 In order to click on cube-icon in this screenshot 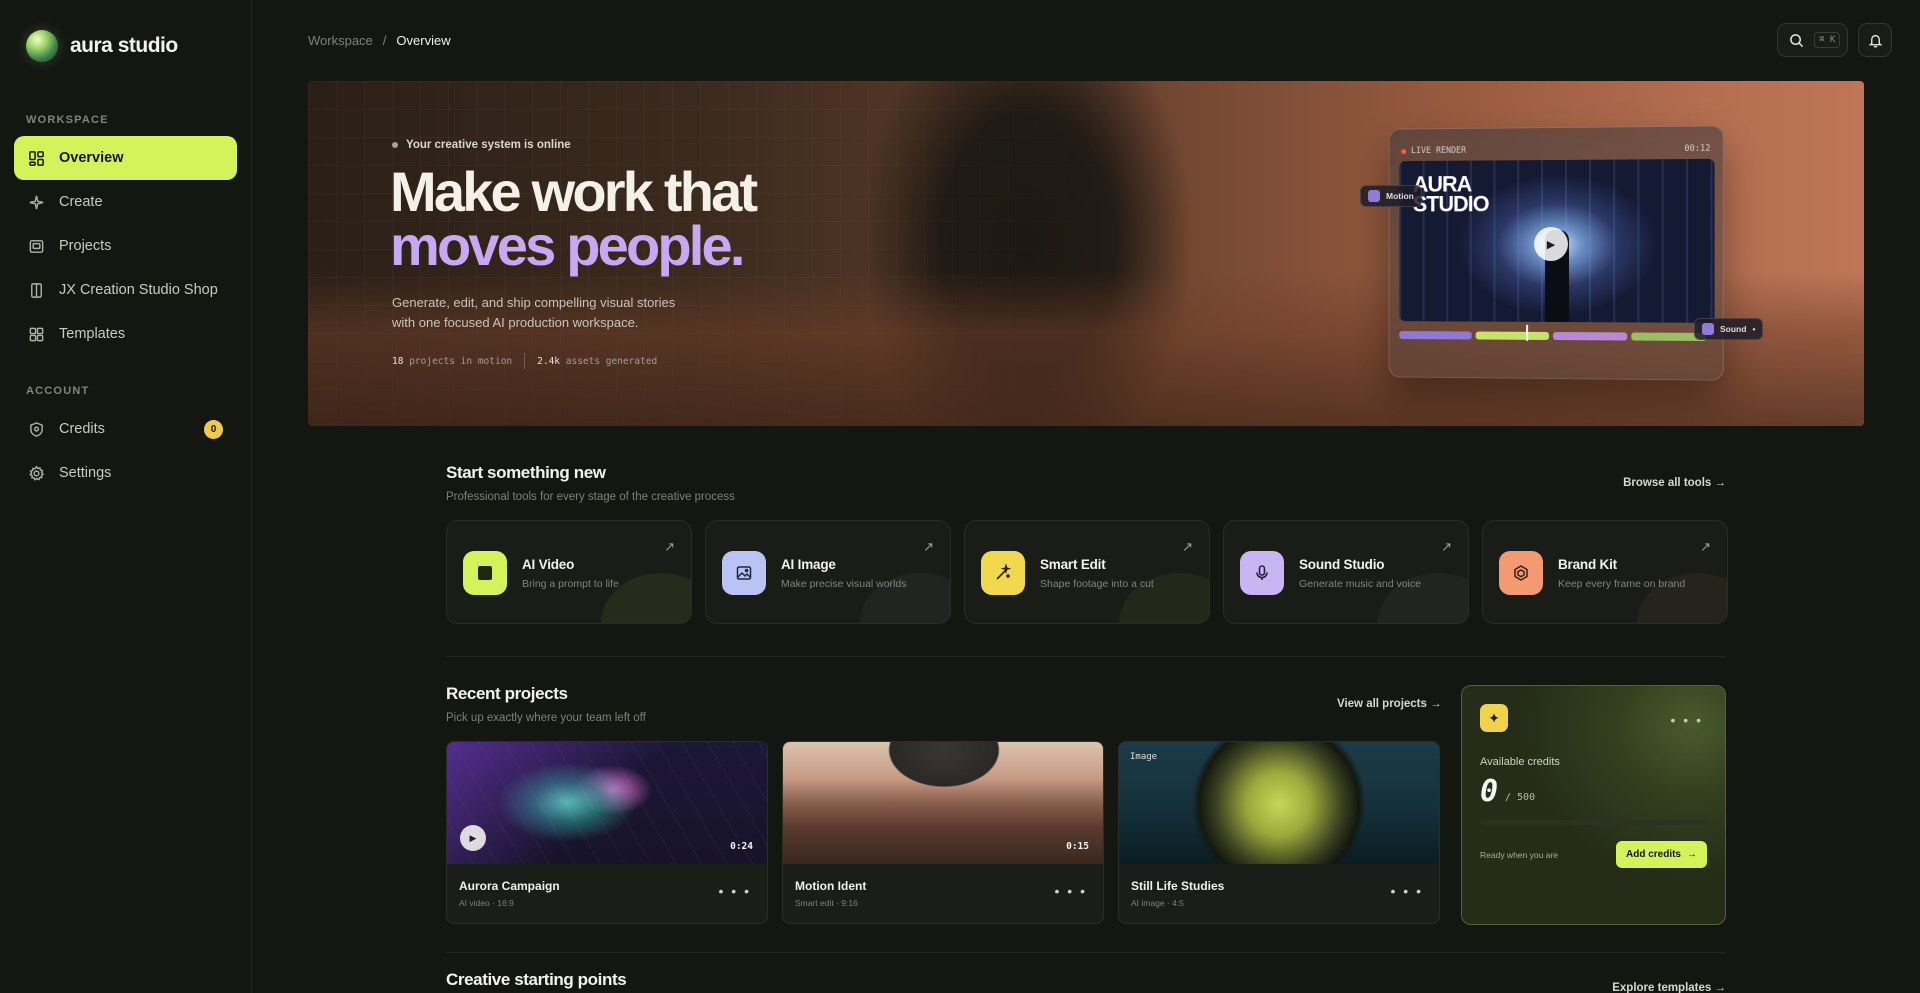, I will do `click(1521, 573)`.